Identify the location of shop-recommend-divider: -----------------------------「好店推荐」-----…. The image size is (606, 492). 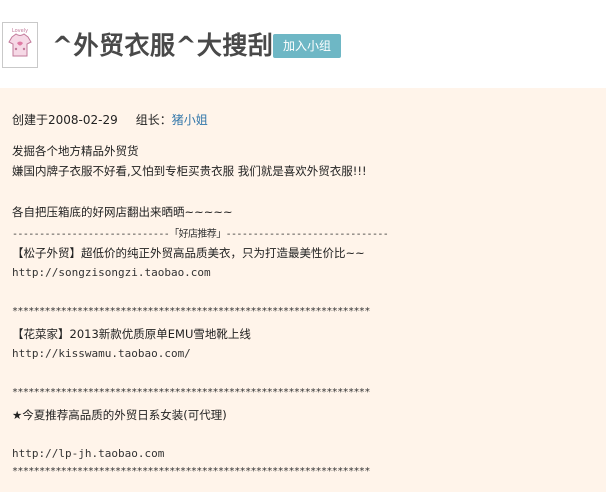
(200, 234).